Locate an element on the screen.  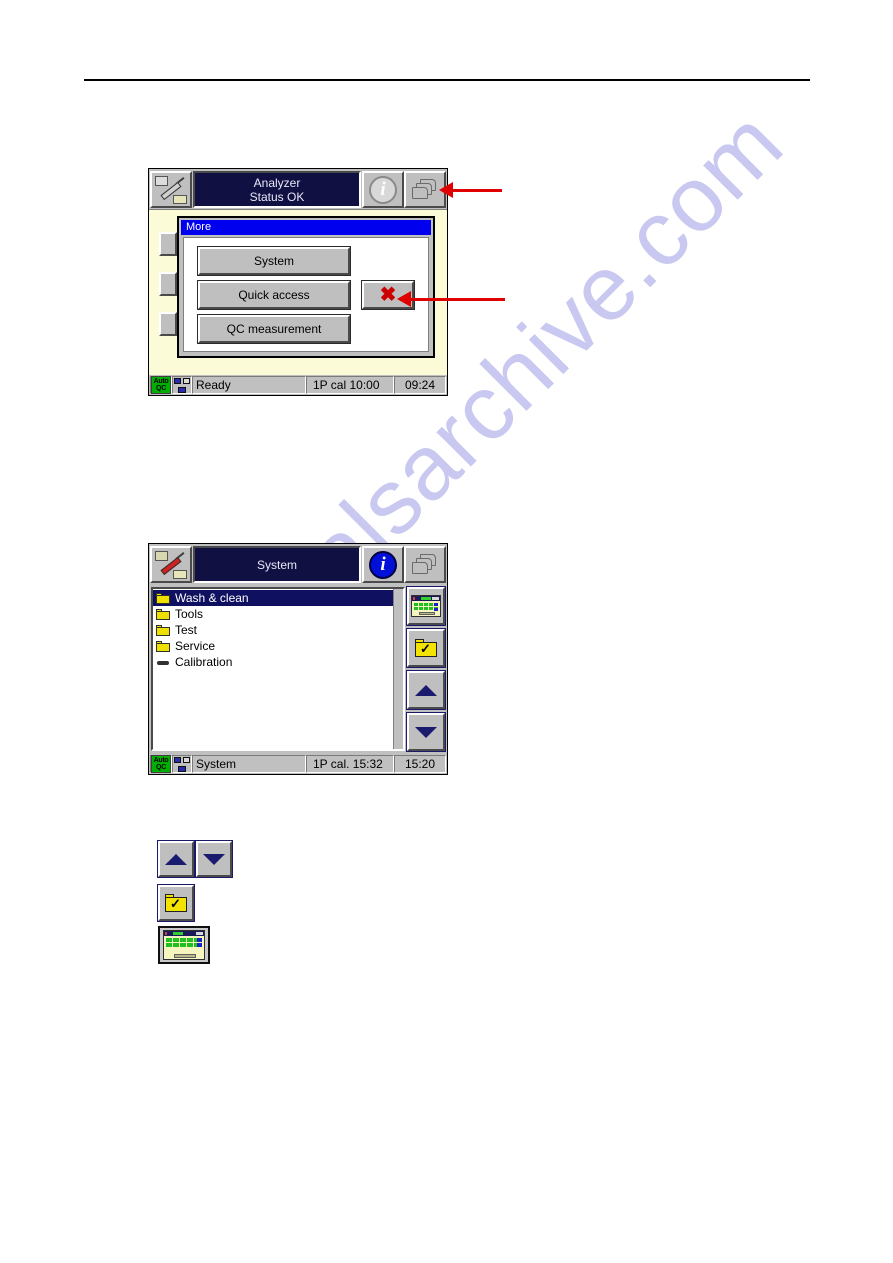
qc-measurement-button: QC measurement is located at coordinates (274, 329).